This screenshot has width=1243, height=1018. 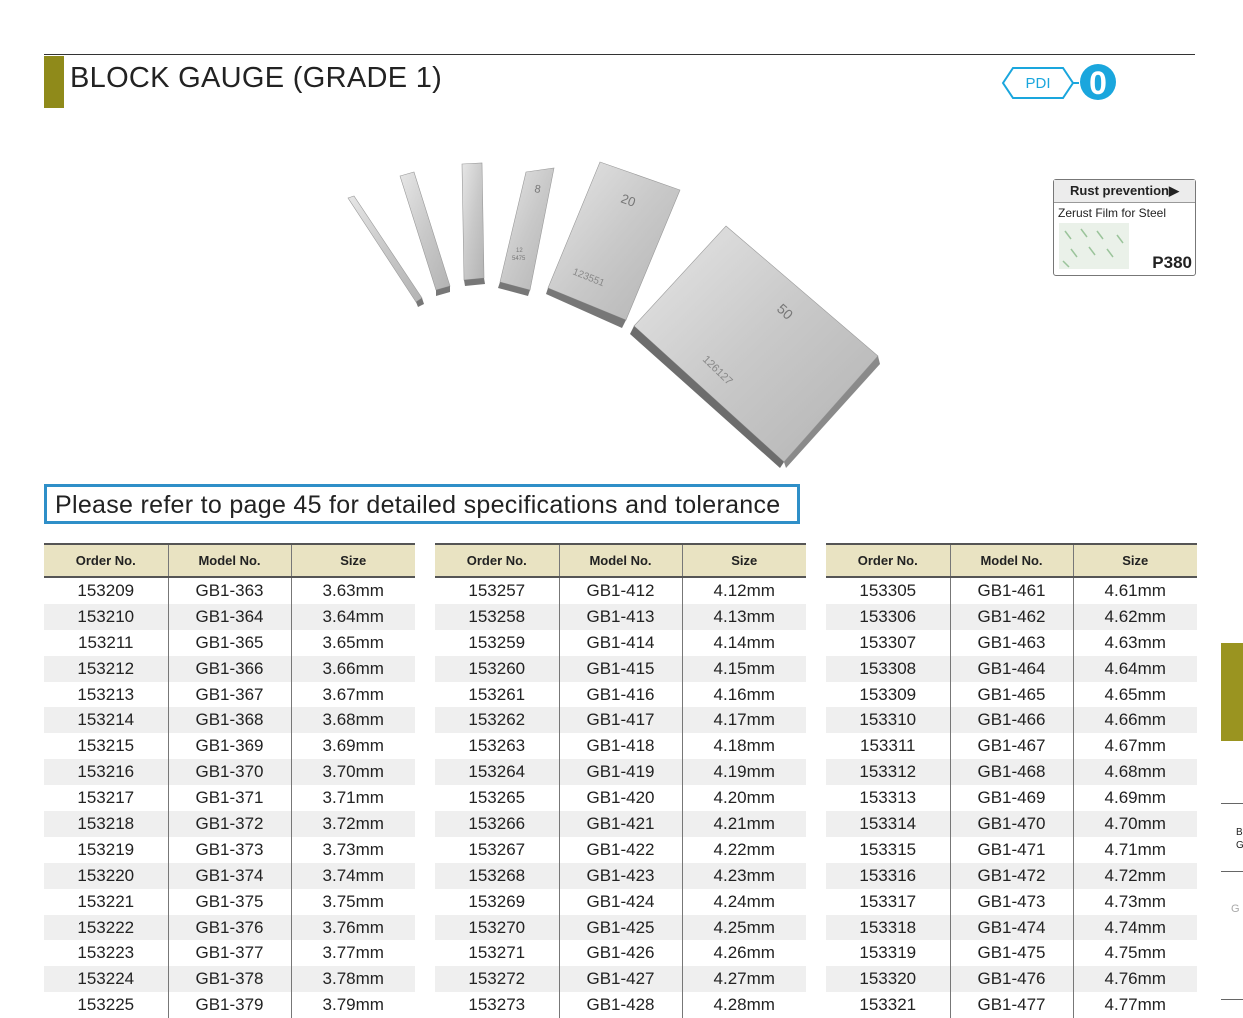 I want to click on order-no-cell: 153273, so click(x=497, y=1005).